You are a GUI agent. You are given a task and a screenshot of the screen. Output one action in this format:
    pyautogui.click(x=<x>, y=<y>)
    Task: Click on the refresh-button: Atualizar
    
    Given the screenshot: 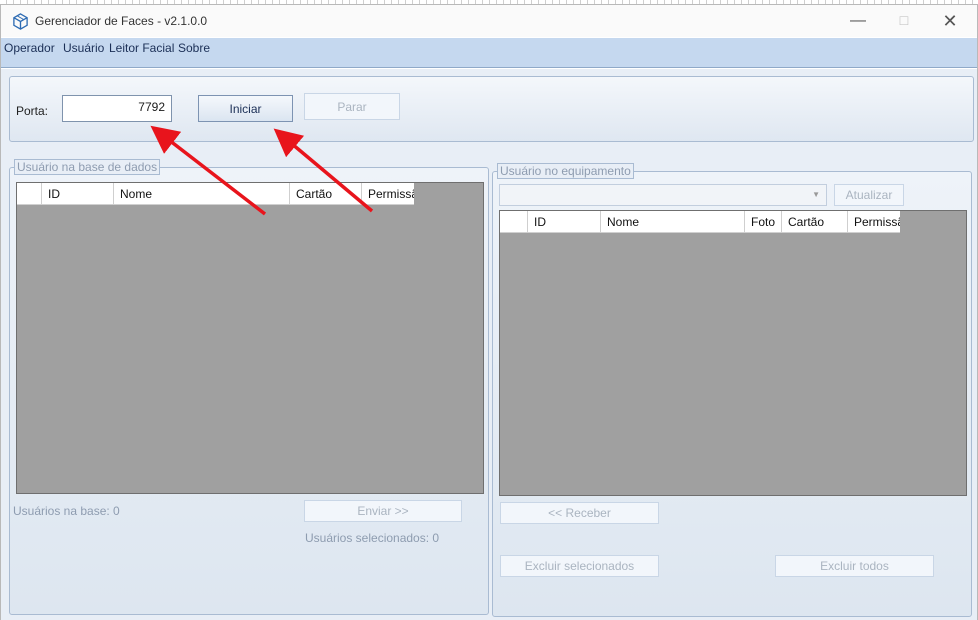 What is the action you would take?
    pyautogui.click(x=869, y=195)
    